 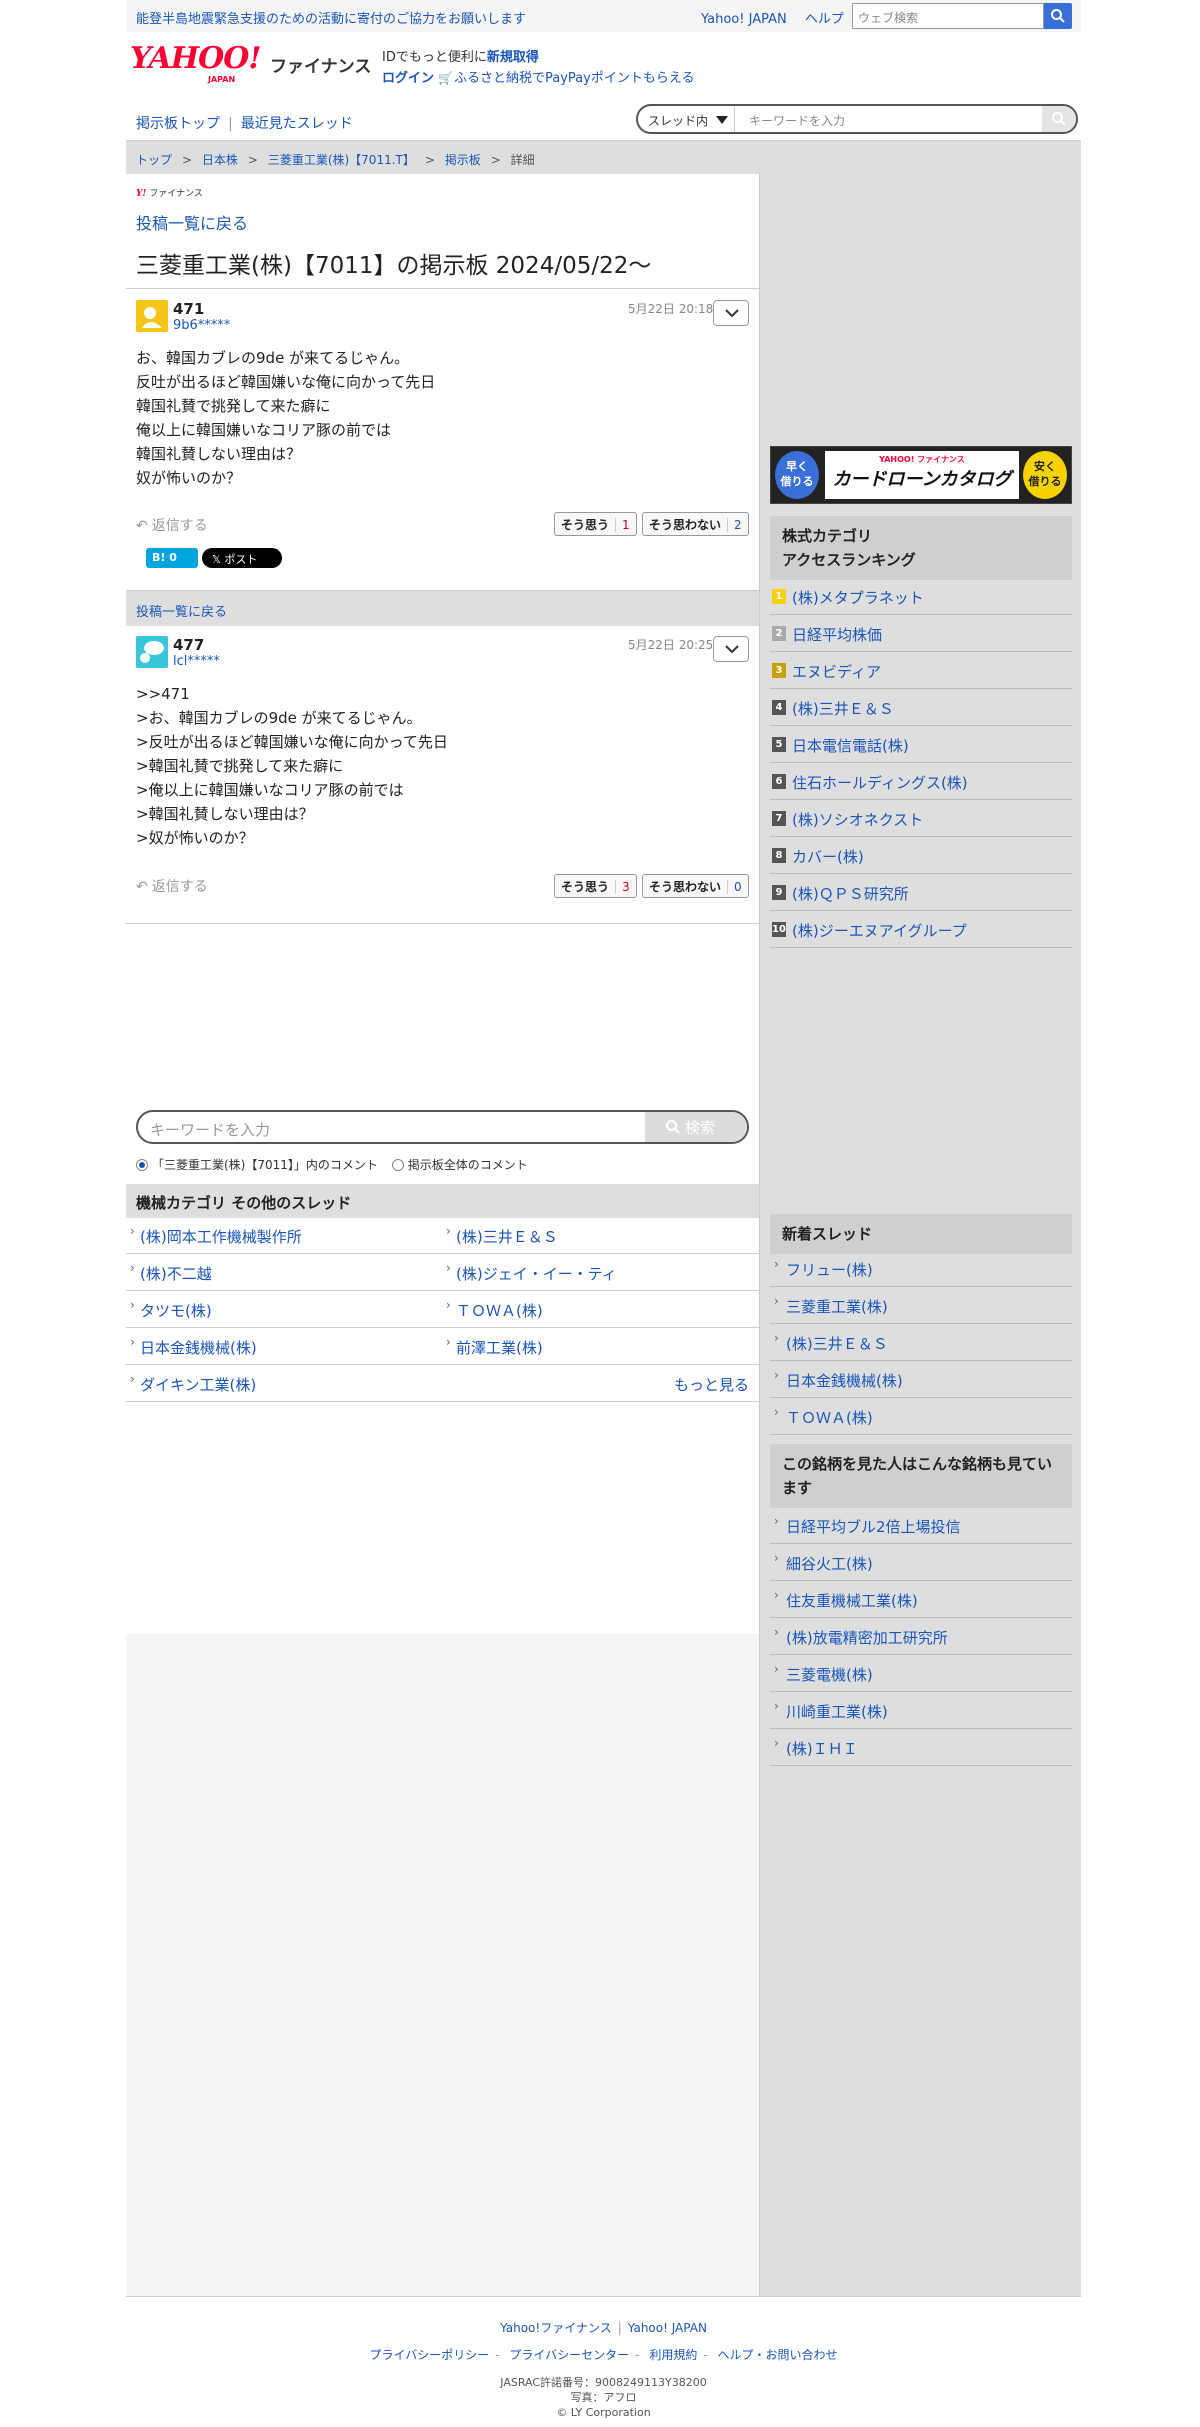 What do you see at coordinates (600, 1310) in the screenshot?
I see `thread-link: ＴＯＷＡ(株)` at bounding box center [600, 1310].